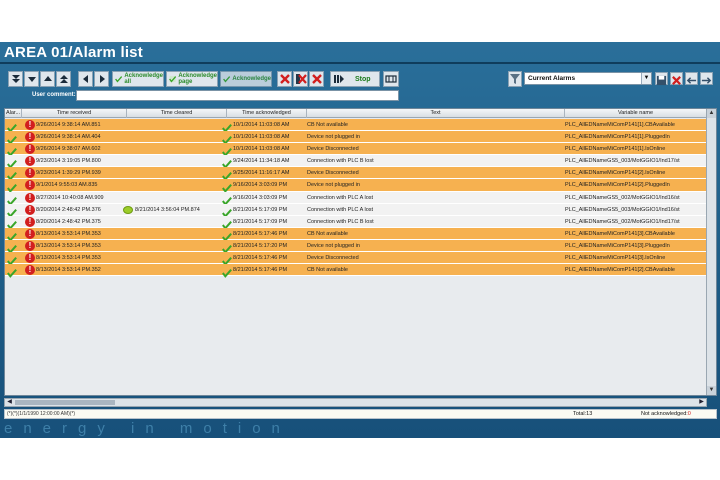 The height and width of the screenshot is (480, 720). I want to click on cell-time-received: 9/26/2014 9:38:14 AM.404, so click(68, 137).